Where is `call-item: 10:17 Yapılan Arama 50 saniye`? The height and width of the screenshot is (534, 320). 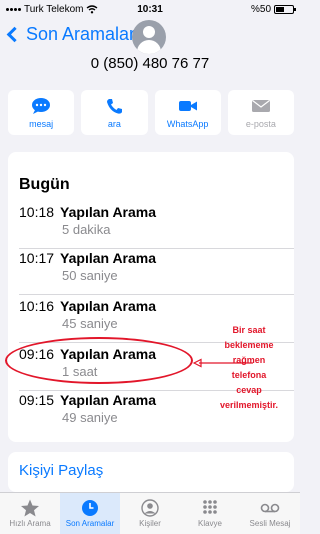 call-item: 10:17 Yapılan Arama 50 saniye is located at coordinates (154, 266).